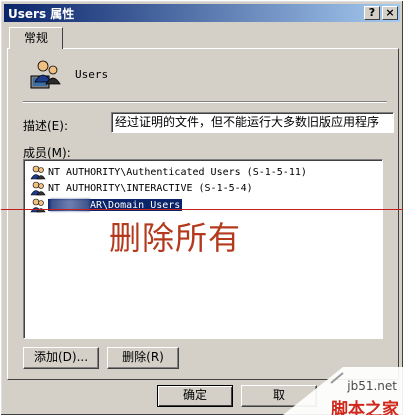 The height and width of the screenshot is (416, 404). Describe the element at coordinates (106, 205) in the screenshot. I see `list-item-selected: AR\Domain Users` at that location.